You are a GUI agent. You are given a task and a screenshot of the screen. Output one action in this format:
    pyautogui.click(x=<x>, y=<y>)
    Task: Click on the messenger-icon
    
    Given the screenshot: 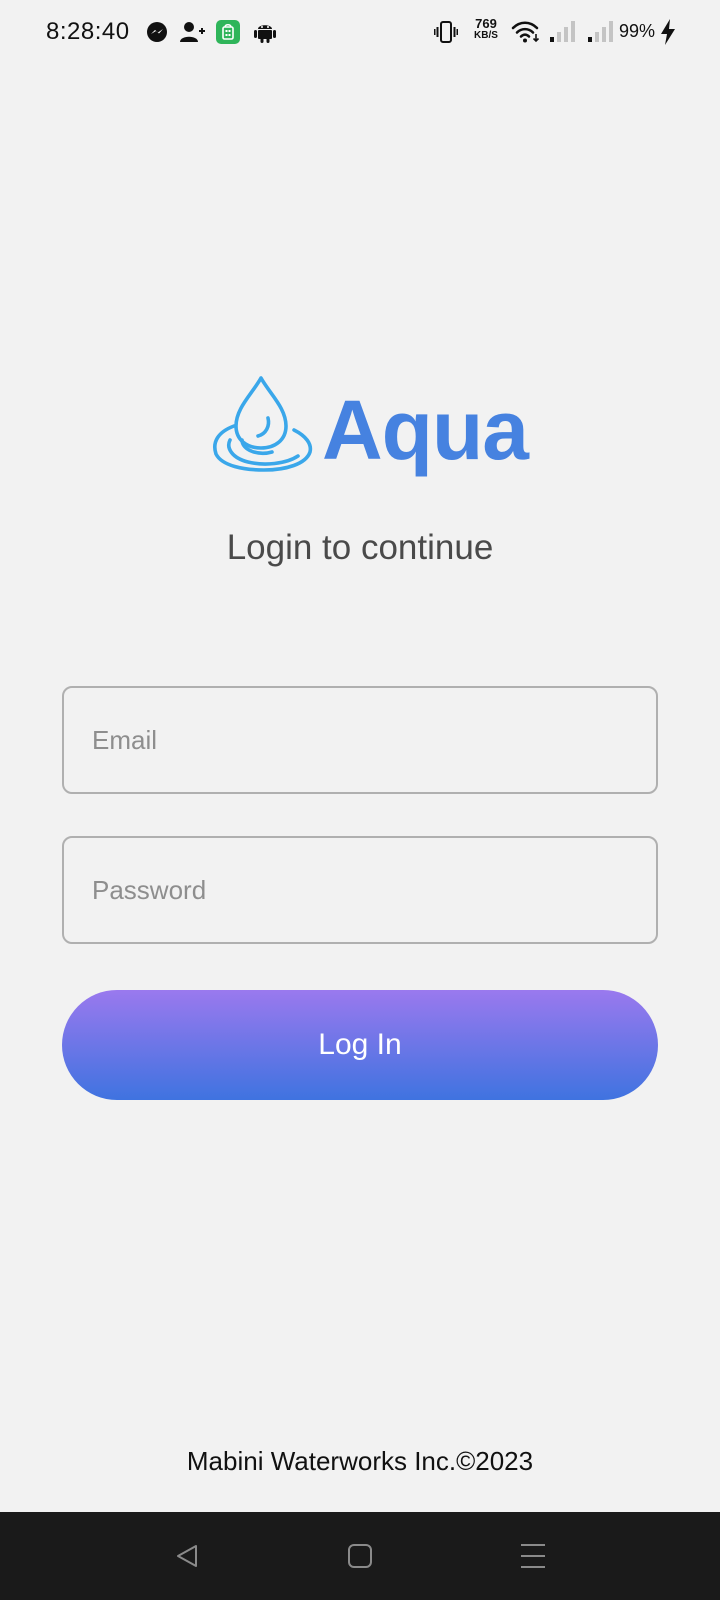 What is the action you would take?
    pyautogui.click(x=157, y=32)
    